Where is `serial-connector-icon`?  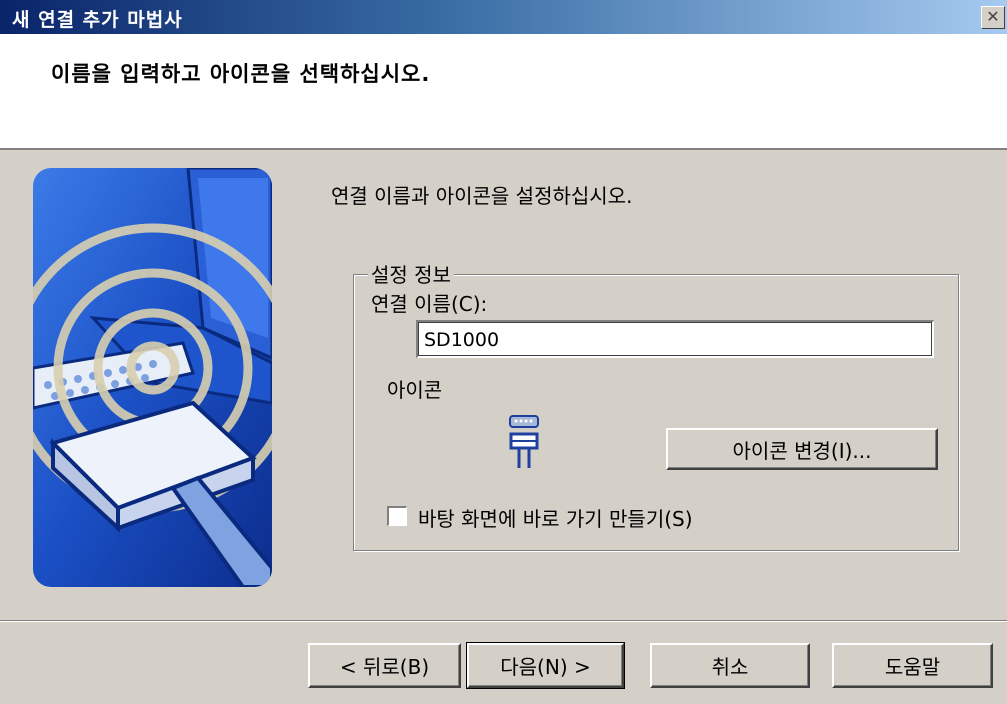 serial-connector-icon is located at coordinates (524, 442).